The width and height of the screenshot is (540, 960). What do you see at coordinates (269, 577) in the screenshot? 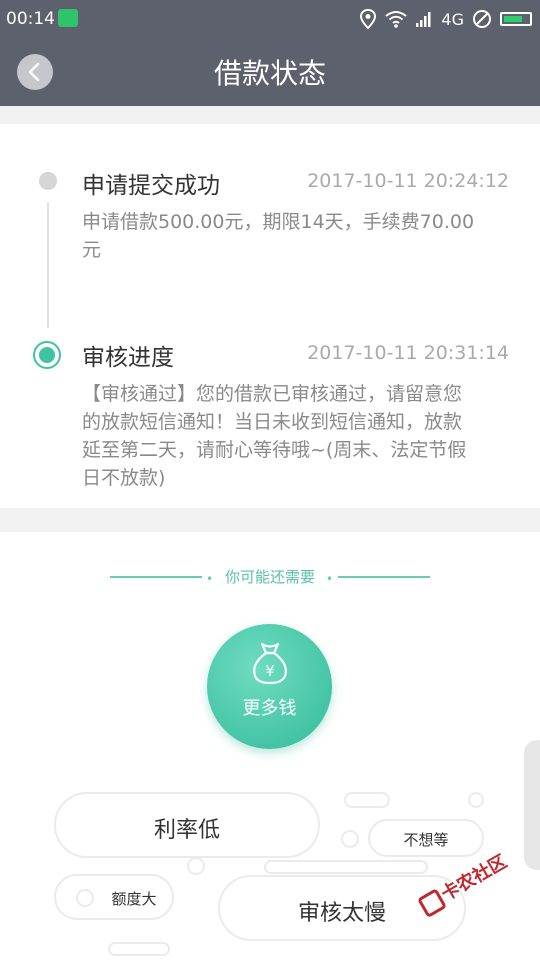
I see `you-may-need-label: 你可能还需要` at bounding box center [269, 577].